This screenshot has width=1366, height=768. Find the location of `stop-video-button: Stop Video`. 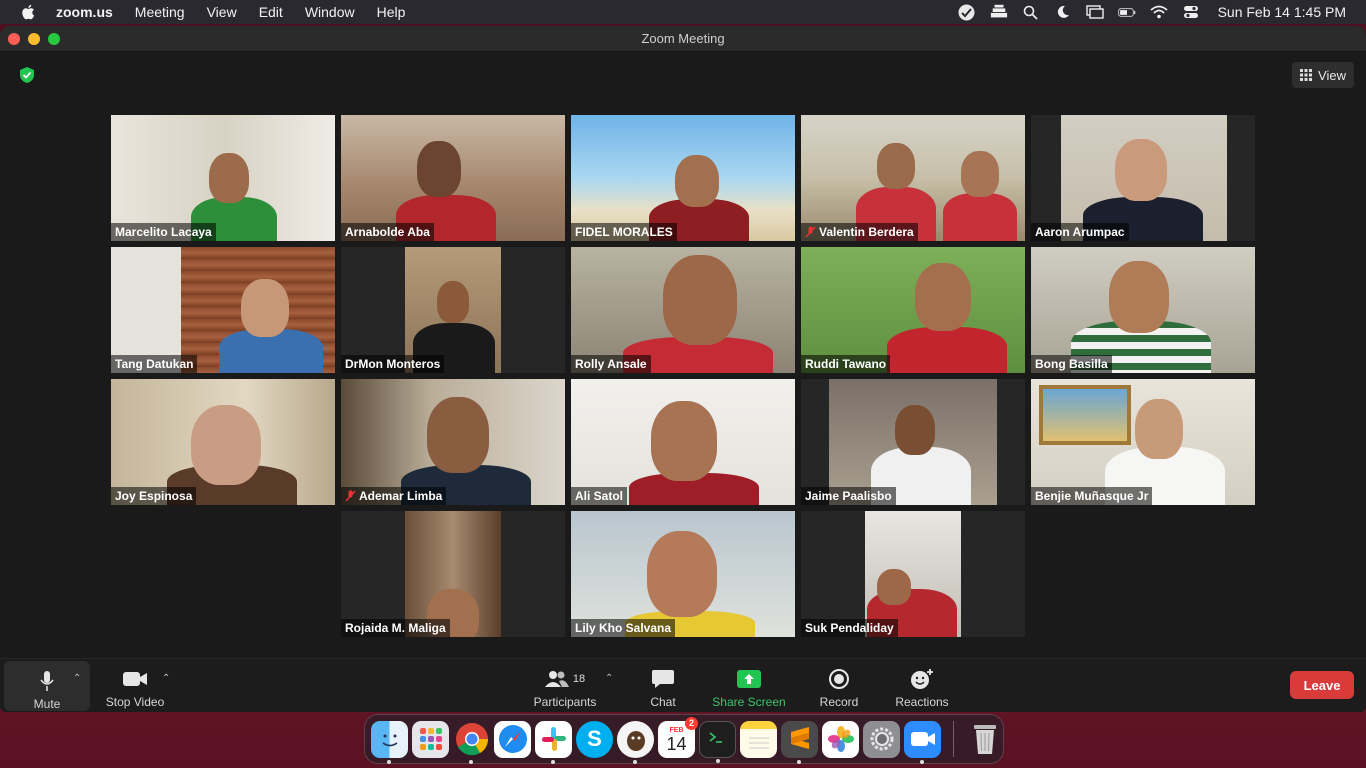

stop-video-button: Stop Video is located at coordinates (135, 686).